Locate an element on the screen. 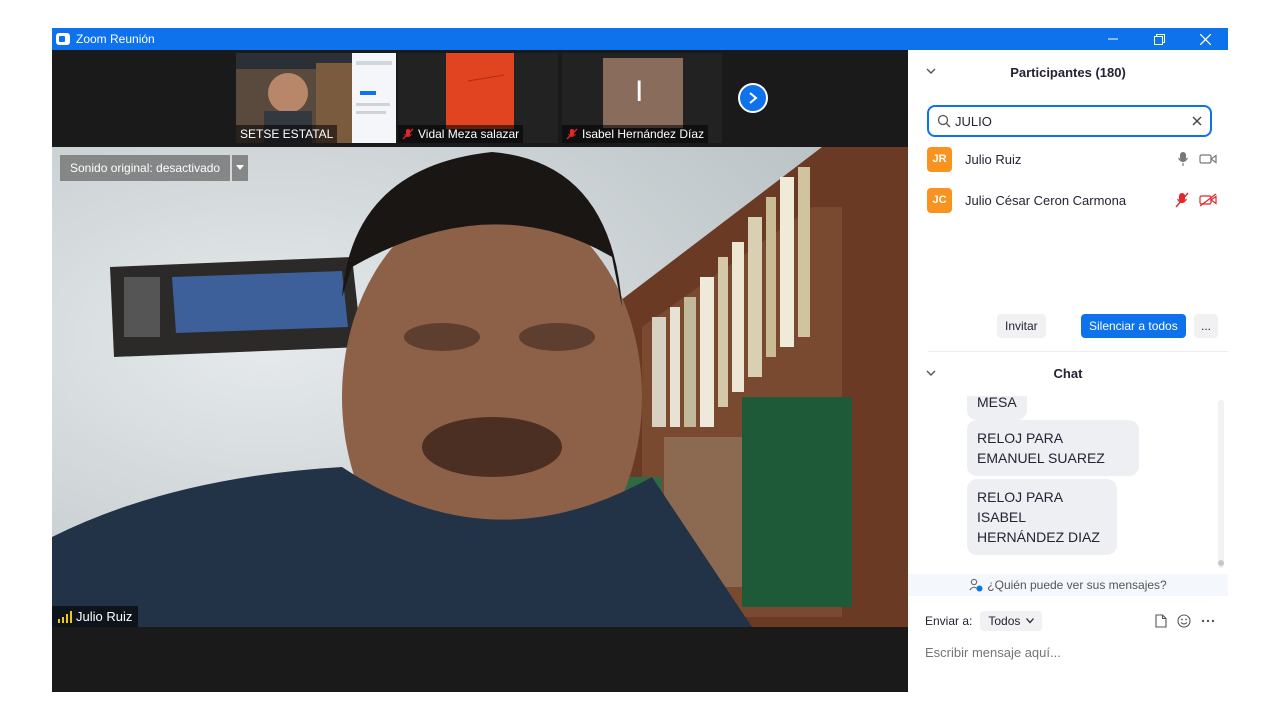 This screenshot has height=720, width=1280. original-sound-control: Sonido original: desactivado is located at coordinates (154, 168).